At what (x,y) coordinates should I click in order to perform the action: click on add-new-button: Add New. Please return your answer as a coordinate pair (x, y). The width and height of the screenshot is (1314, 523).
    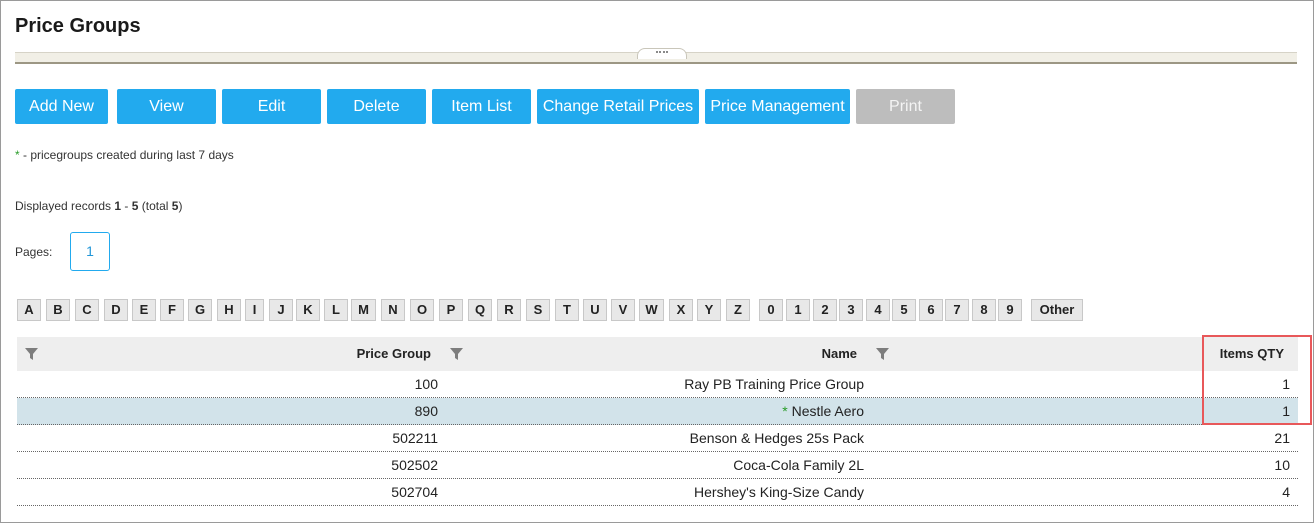
    Looking at the image, I should click on (61, 106).